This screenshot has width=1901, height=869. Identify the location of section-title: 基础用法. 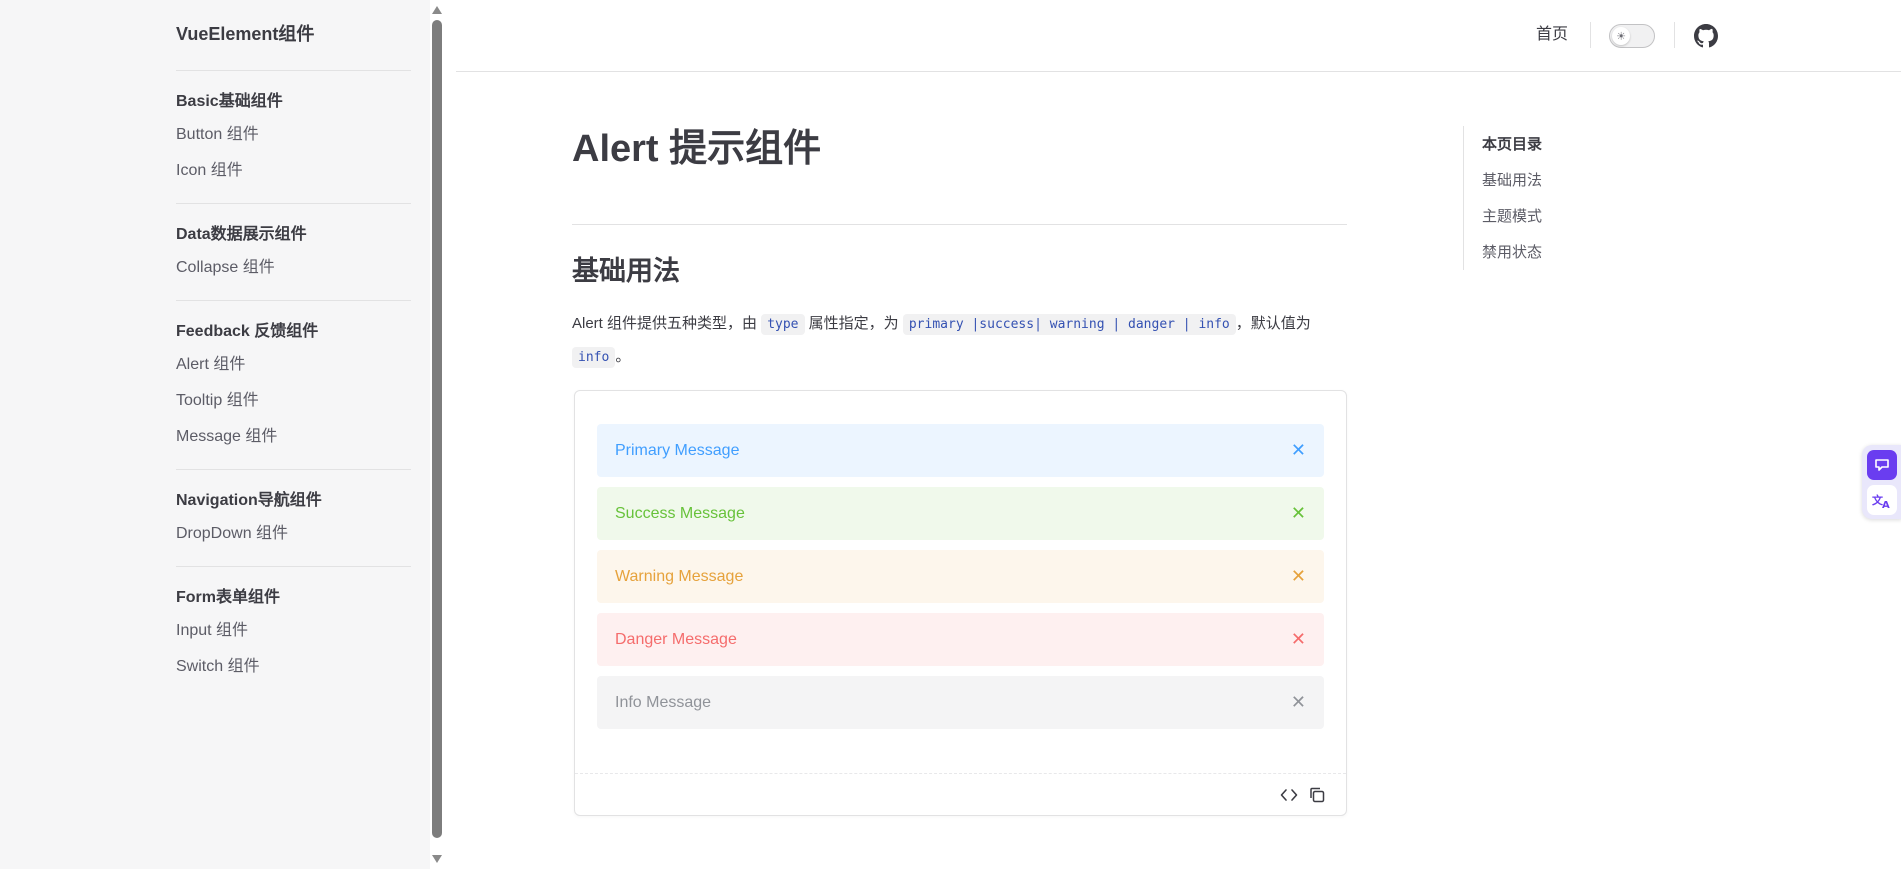
(626, 271).